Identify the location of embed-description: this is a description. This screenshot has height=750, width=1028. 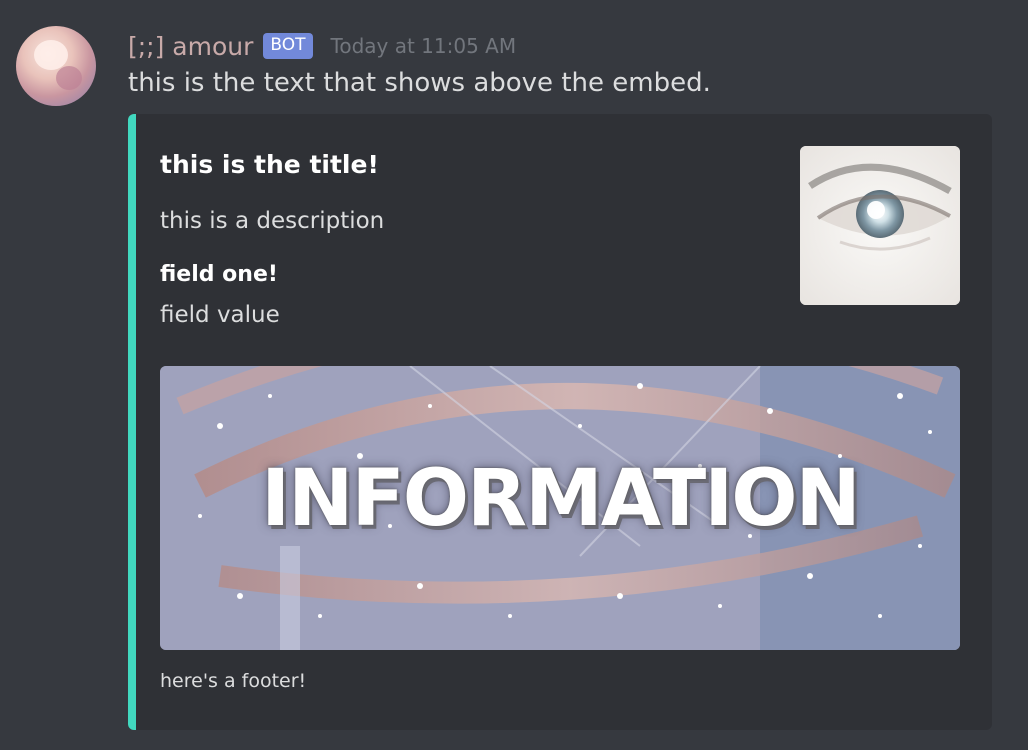
(272, 221).